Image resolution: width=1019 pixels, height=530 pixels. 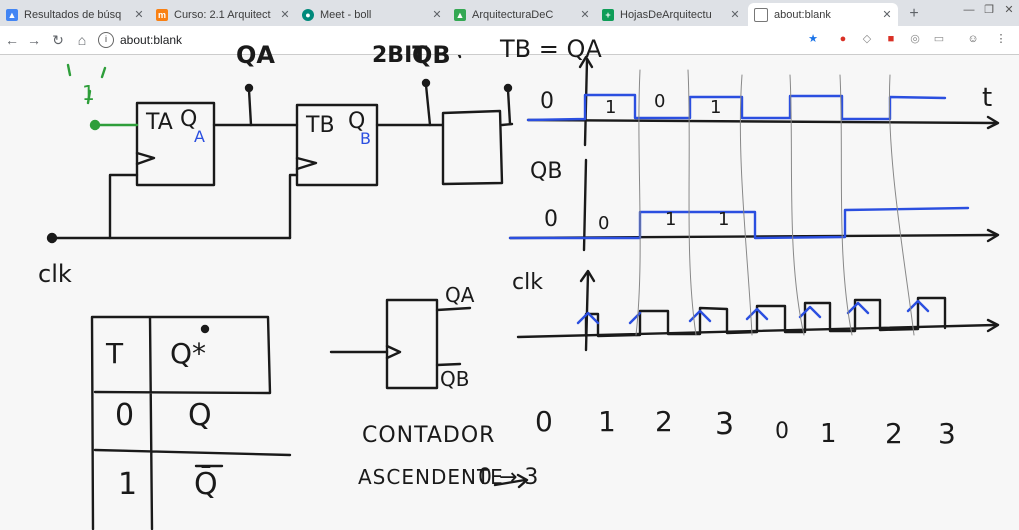 I want to click on home-button: ⌂, so click(x=82, y=40).